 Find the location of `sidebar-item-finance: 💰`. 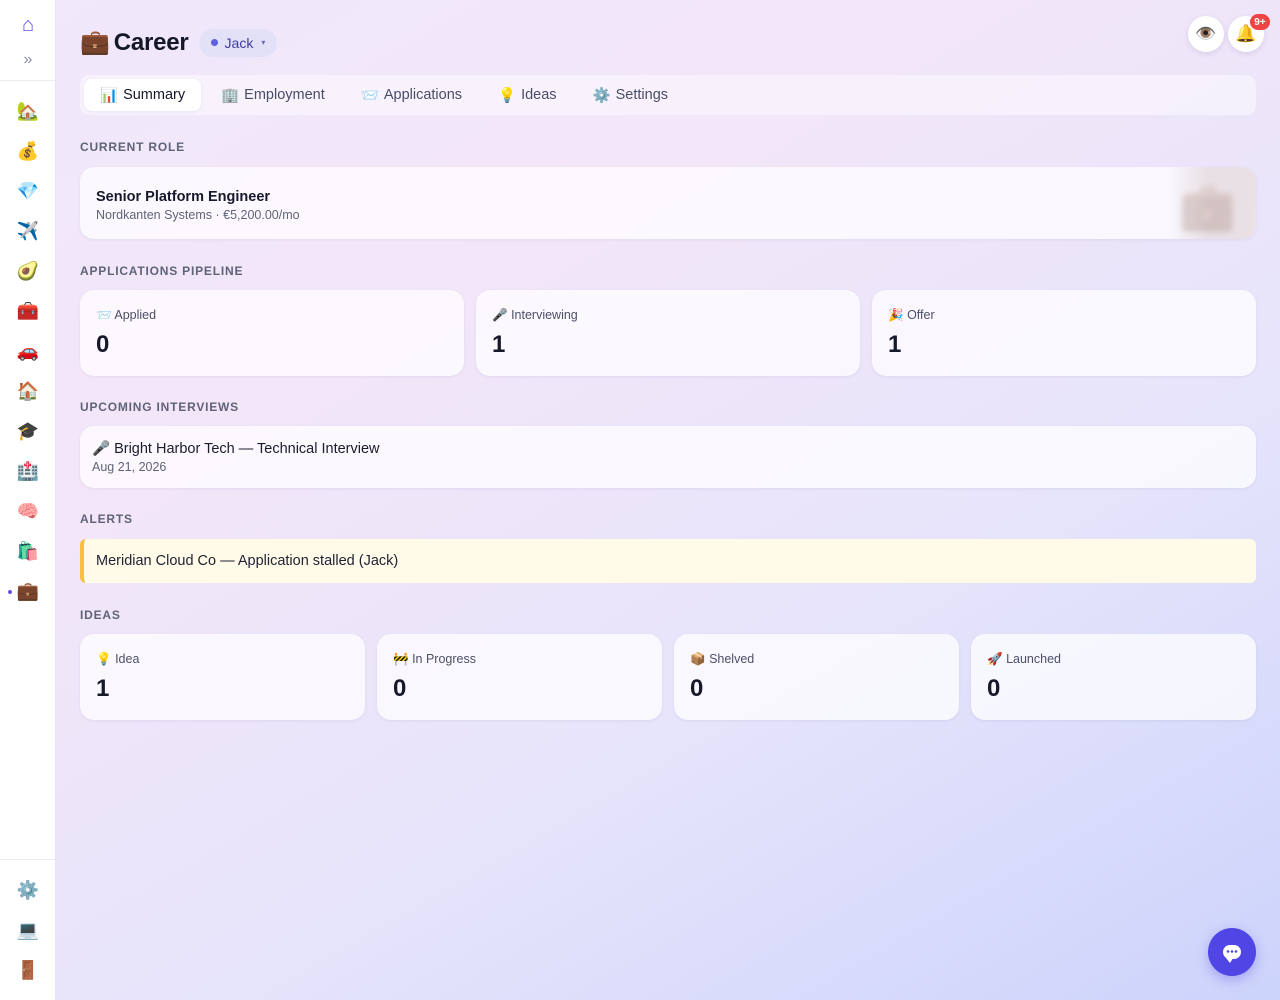

sidebar-item-finance: 💰 is located at coordinates (28, 151).